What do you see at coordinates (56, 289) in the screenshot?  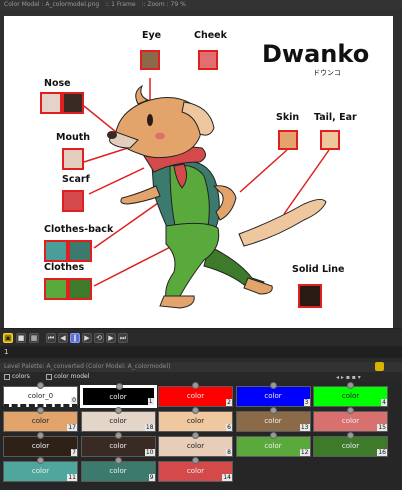 I see `swatch-clothes-a` at bounding box center [56, 289].